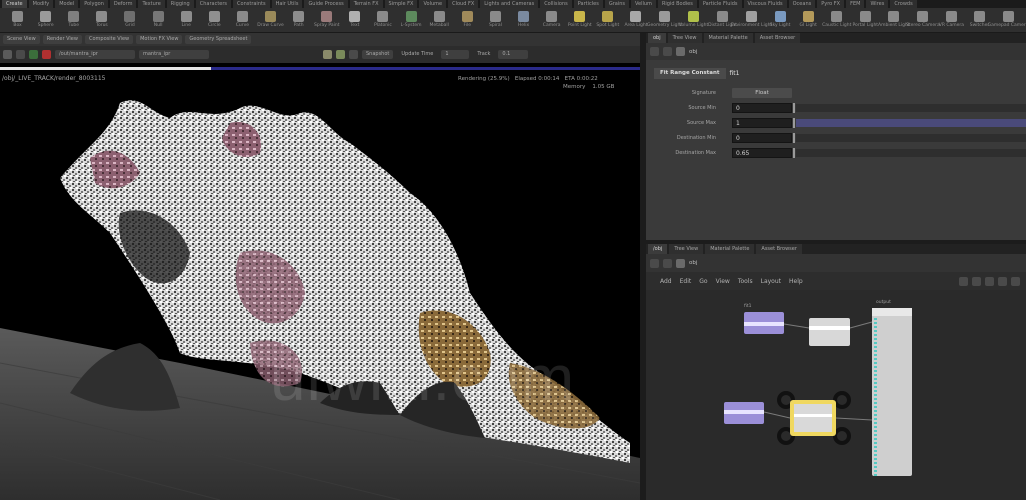  I want to click on shelf-tool-button: VR Camera, so click(951, 20).